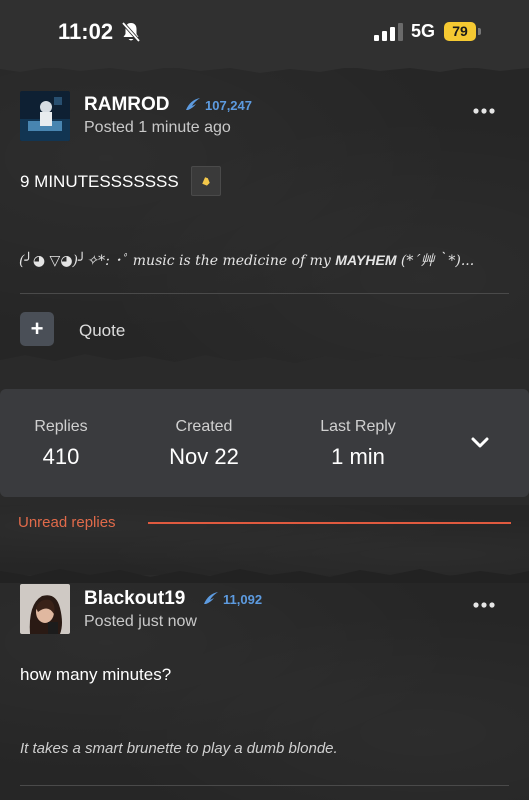 This screenshot has width=529, height=800. What do you see at coordinates (157, 127) in the screenshot?
I see `posted-time: Posted 1 minute ago` at bounding box center [157, 127].